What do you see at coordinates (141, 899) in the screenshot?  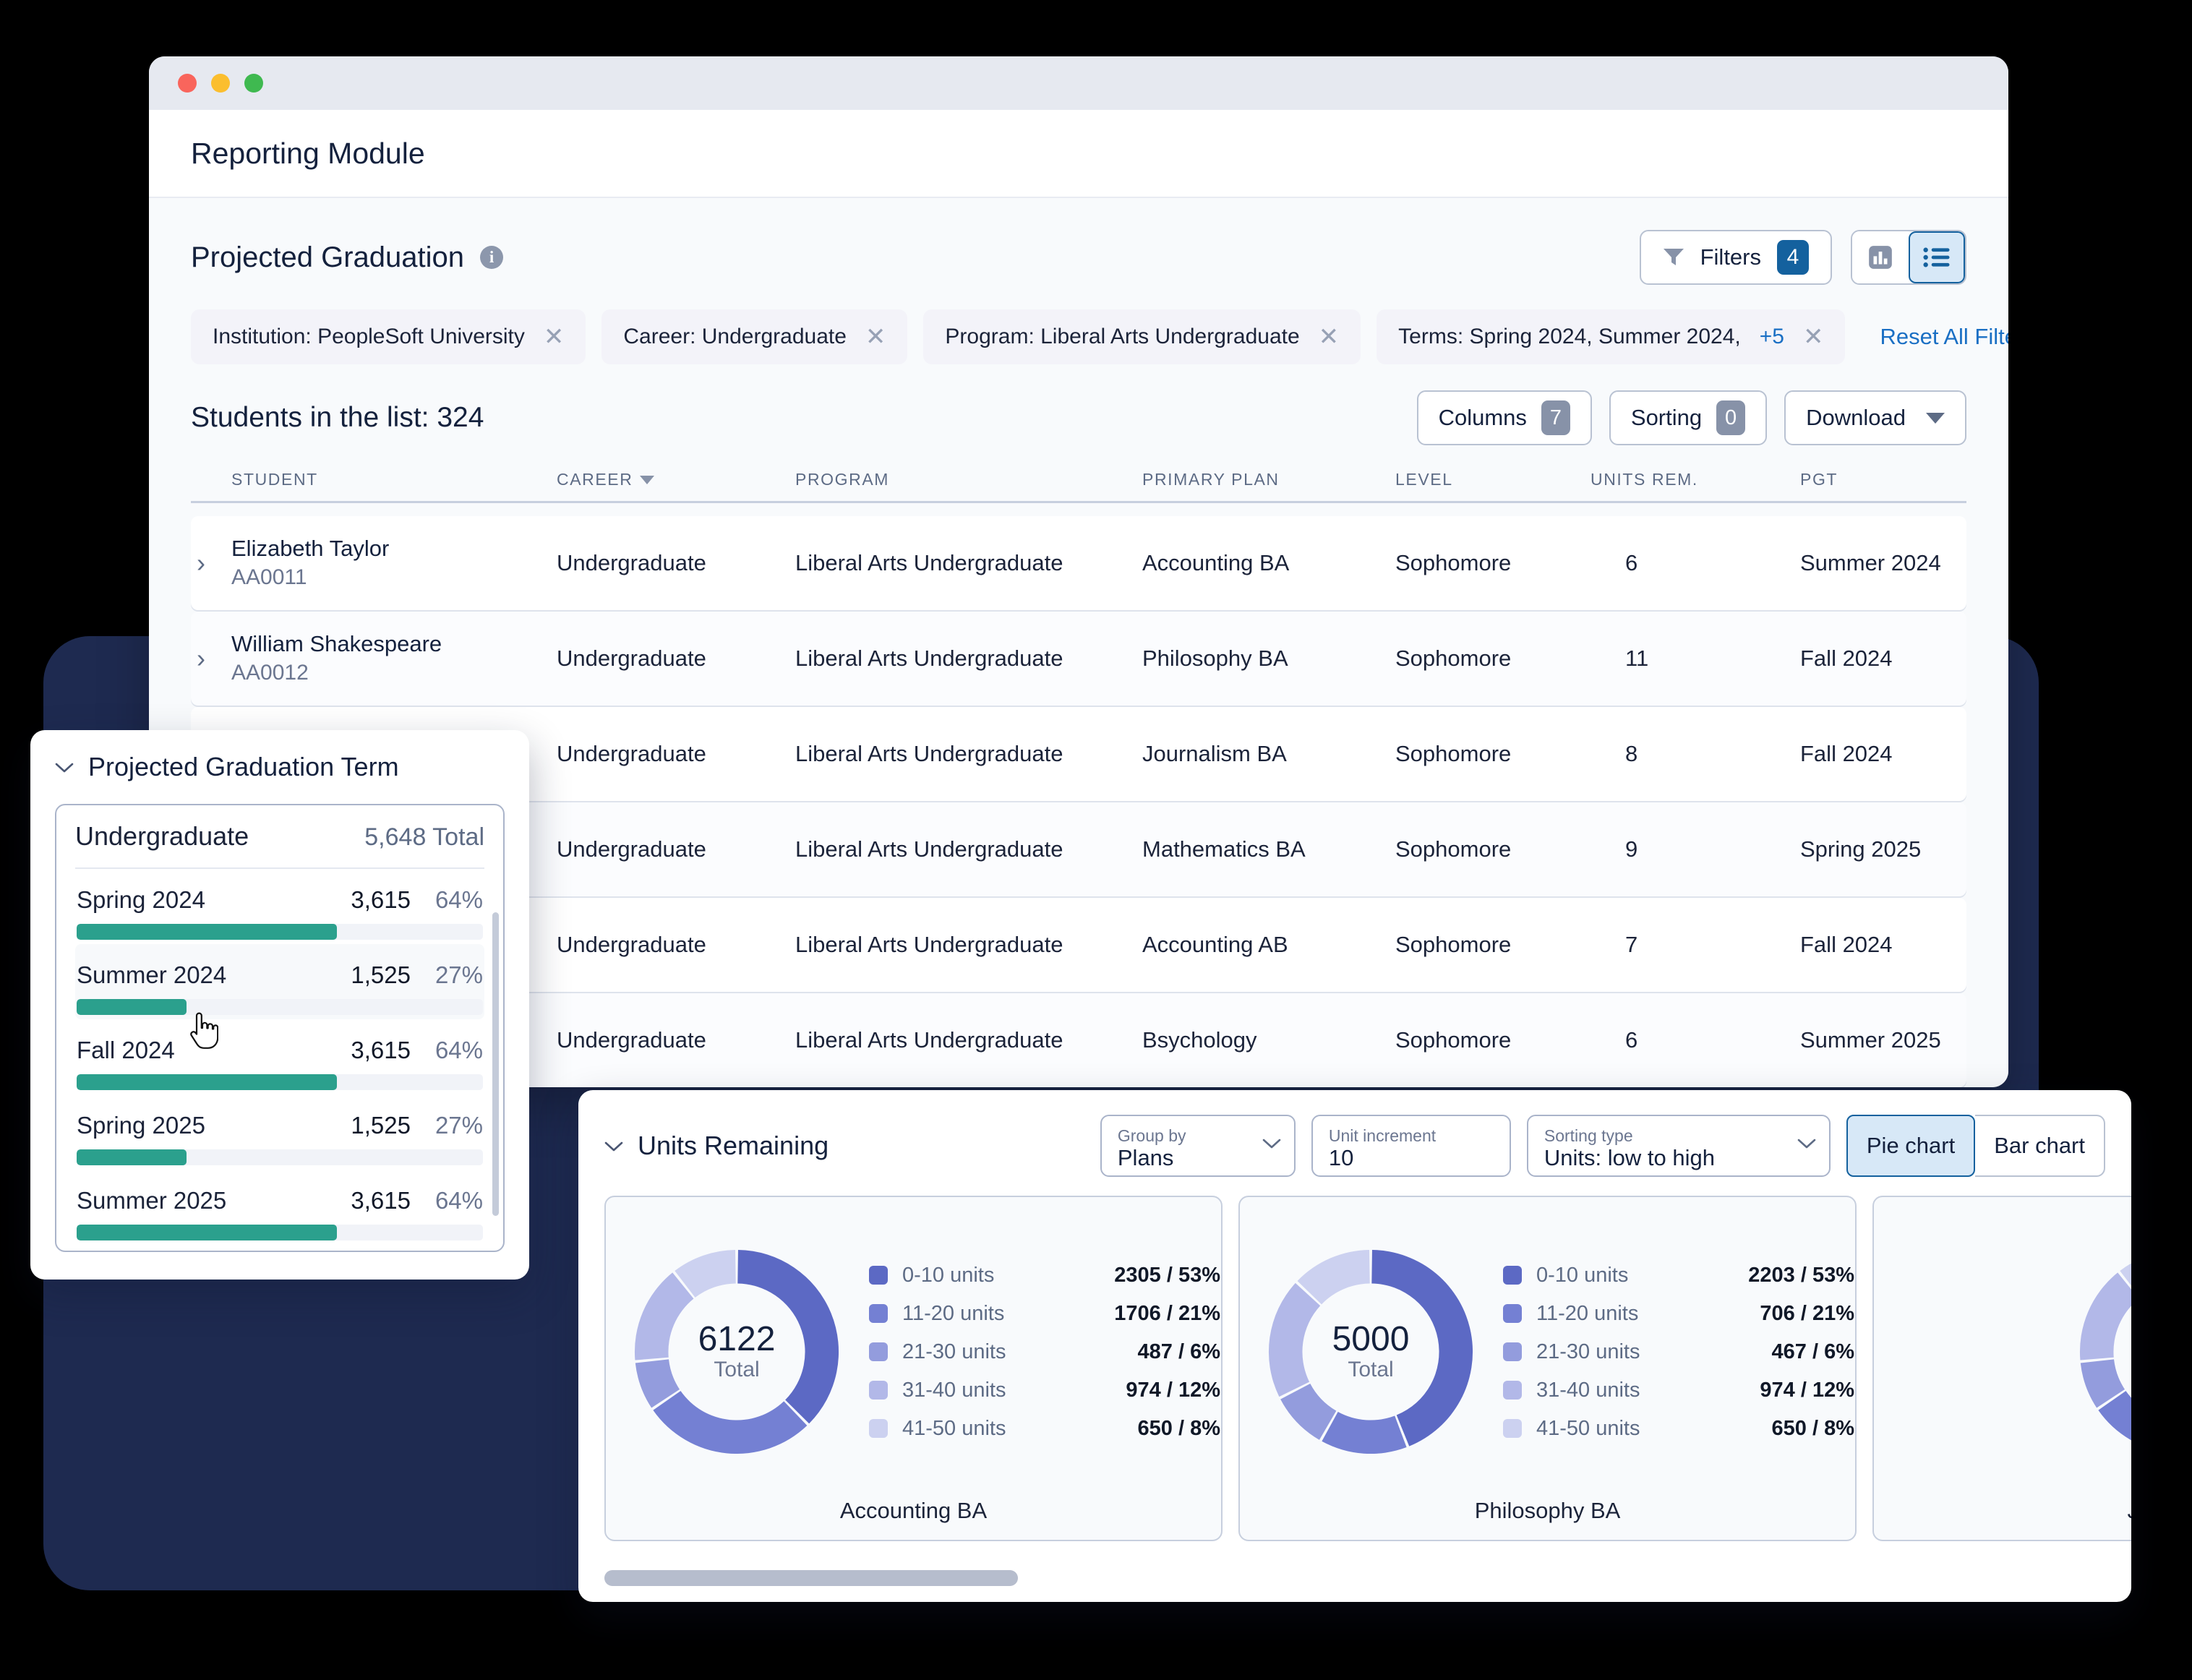 I see `term-name: Spring 2024` at bounding box center [141, 899].